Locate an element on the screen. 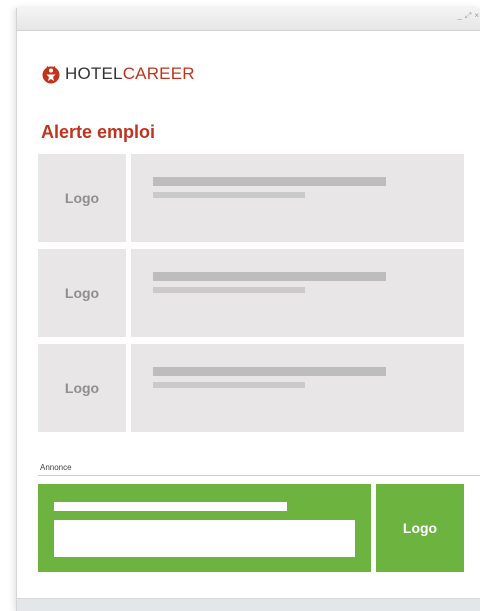 The image size is (480, 611). hotelcareer-logo-icon is located at coordinates (51, 75).